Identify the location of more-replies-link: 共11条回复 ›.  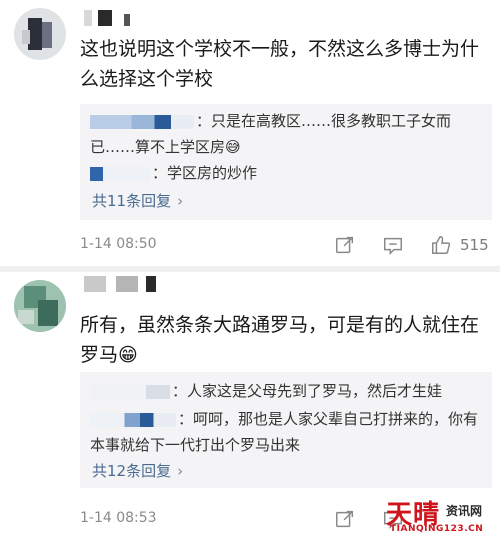
(137, 200).